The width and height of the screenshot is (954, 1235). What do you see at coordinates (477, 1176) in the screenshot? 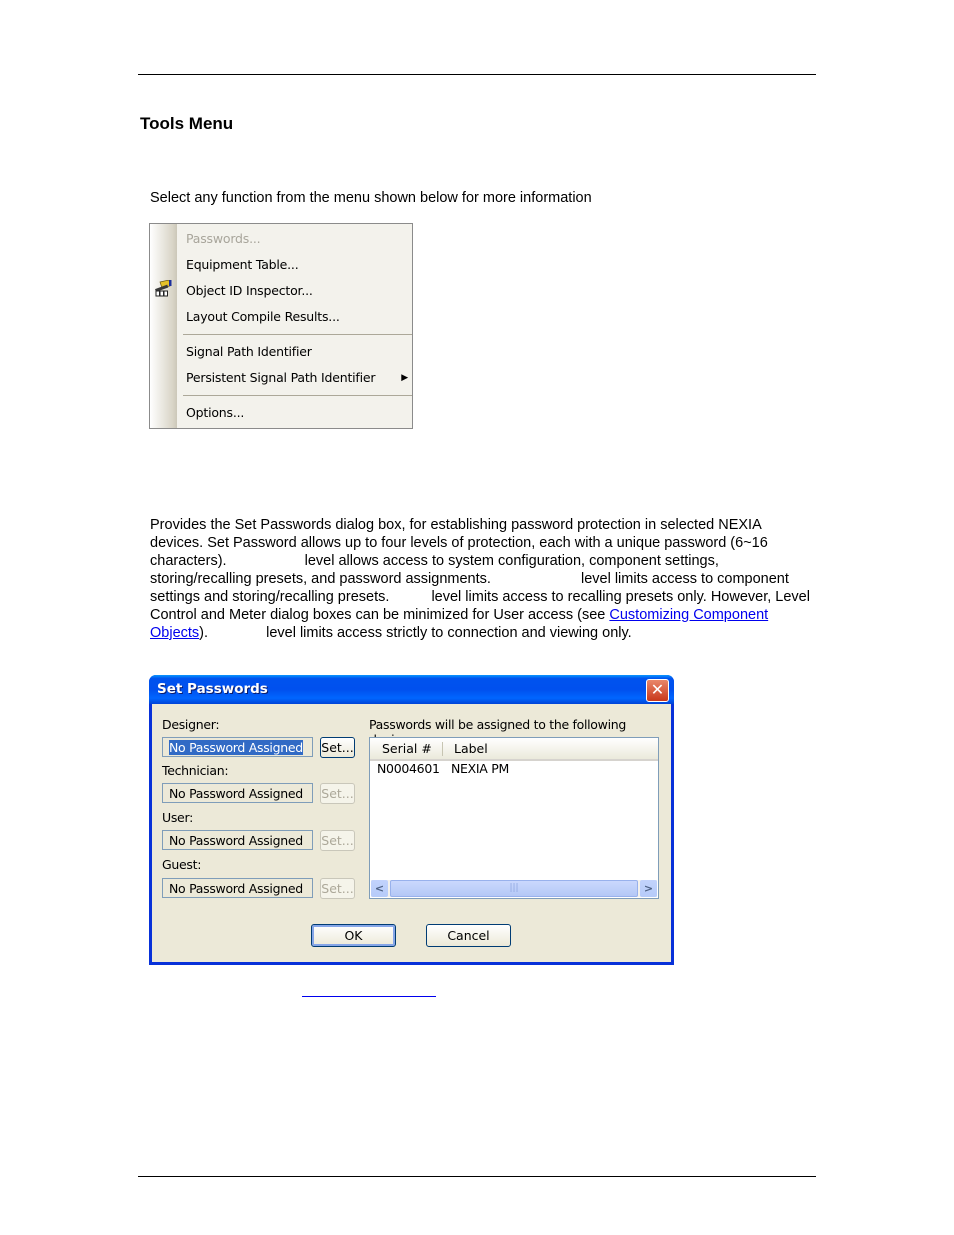
I see `footer-rule` at bounding box center [477, 1176].